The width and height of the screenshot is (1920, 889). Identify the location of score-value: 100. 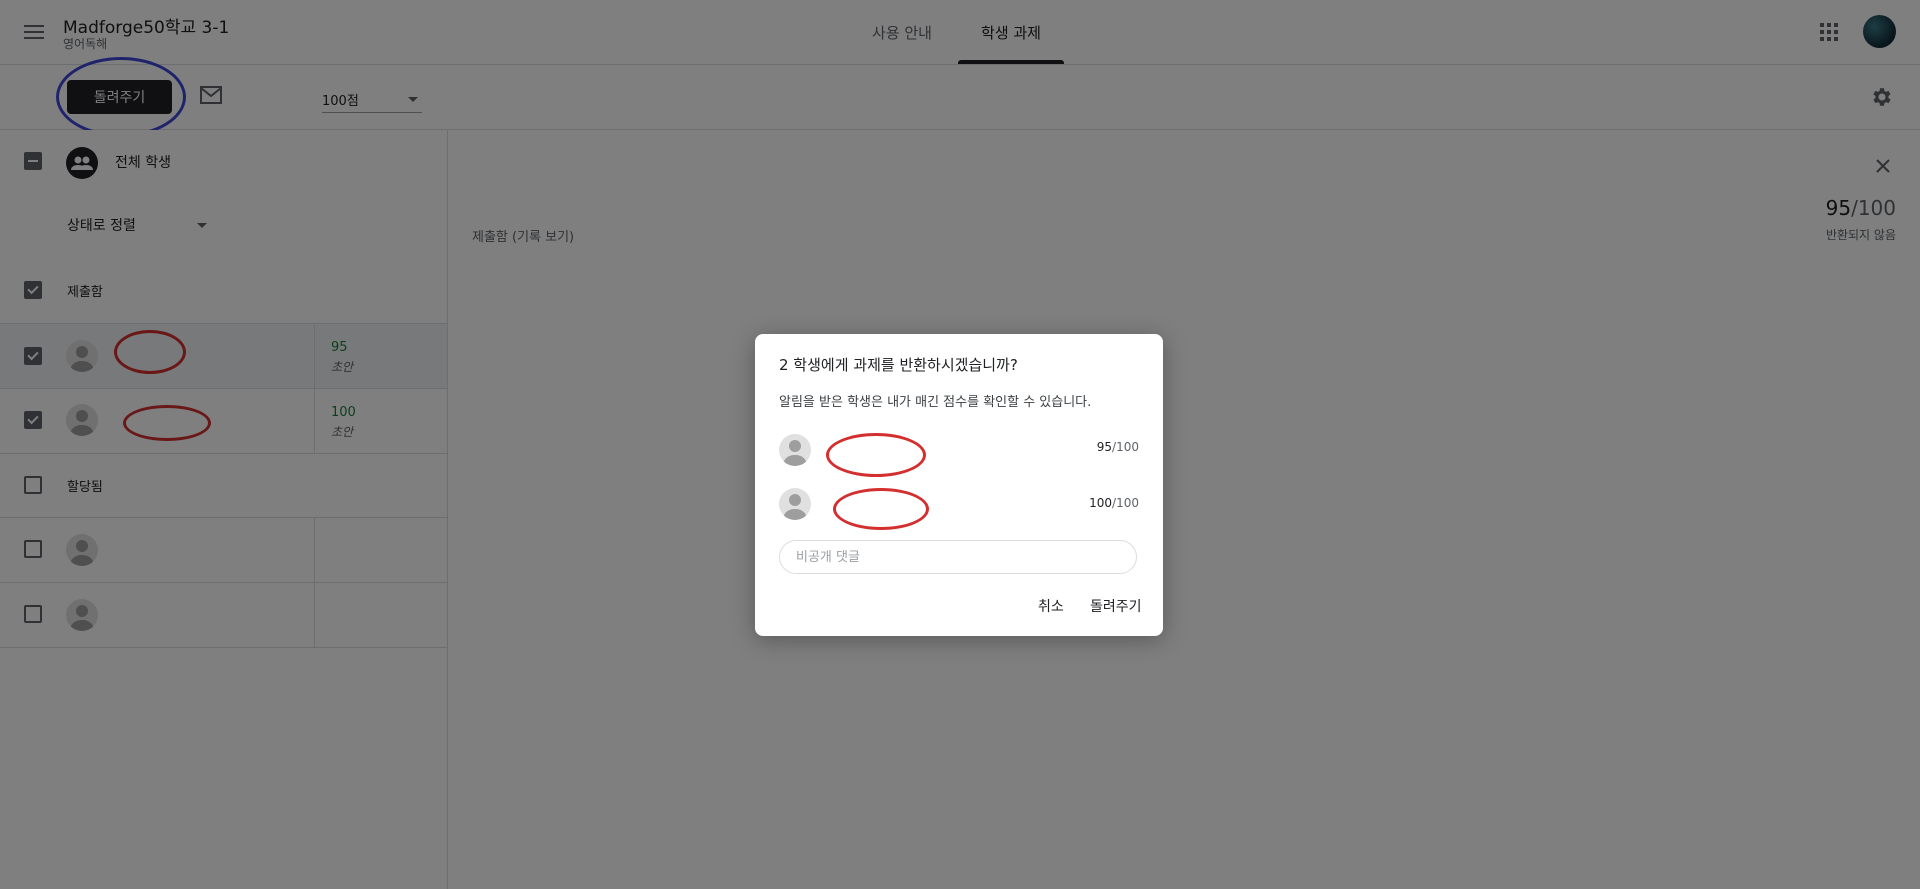
(1101, 503).